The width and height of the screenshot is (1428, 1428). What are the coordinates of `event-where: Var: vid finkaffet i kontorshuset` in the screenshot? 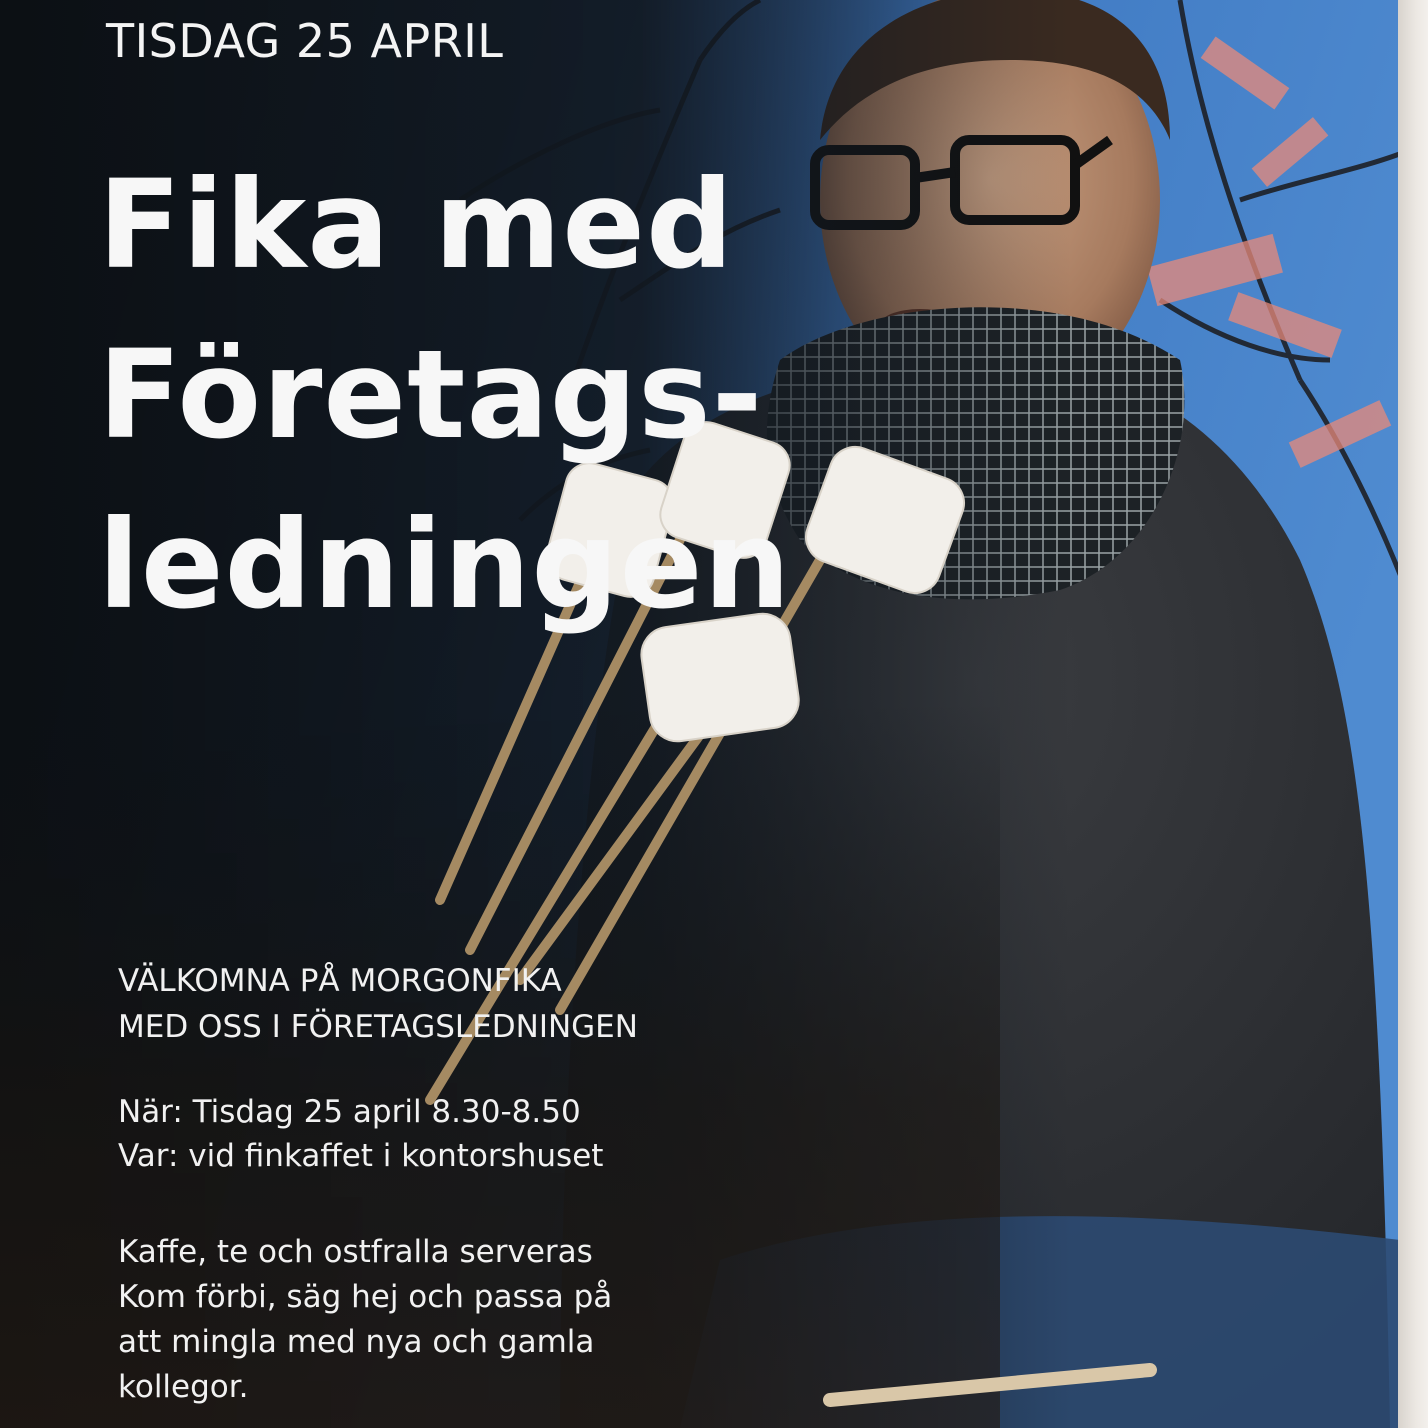 It's located at (361, 1156).